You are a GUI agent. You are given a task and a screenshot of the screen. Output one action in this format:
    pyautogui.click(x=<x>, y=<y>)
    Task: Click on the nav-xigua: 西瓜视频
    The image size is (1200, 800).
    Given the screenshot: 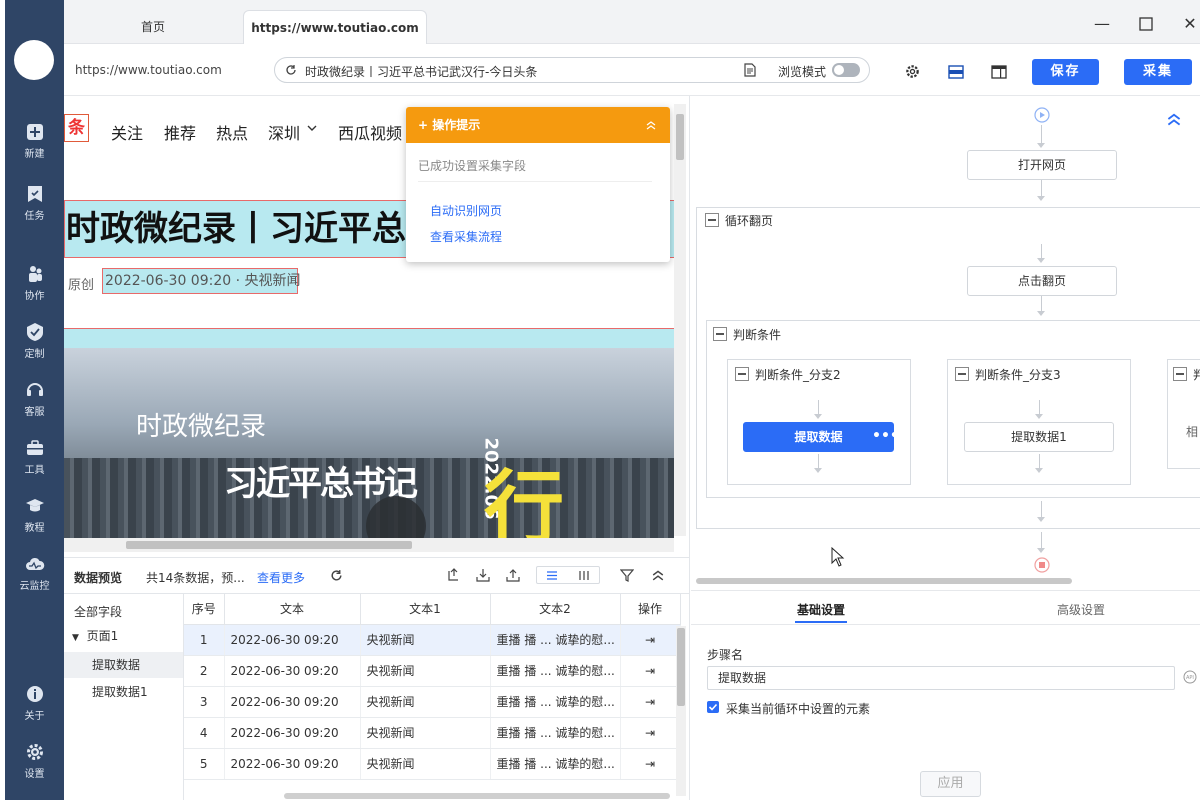 What is the action you would take?
    pyautogui.click(x=370, y=132)
    